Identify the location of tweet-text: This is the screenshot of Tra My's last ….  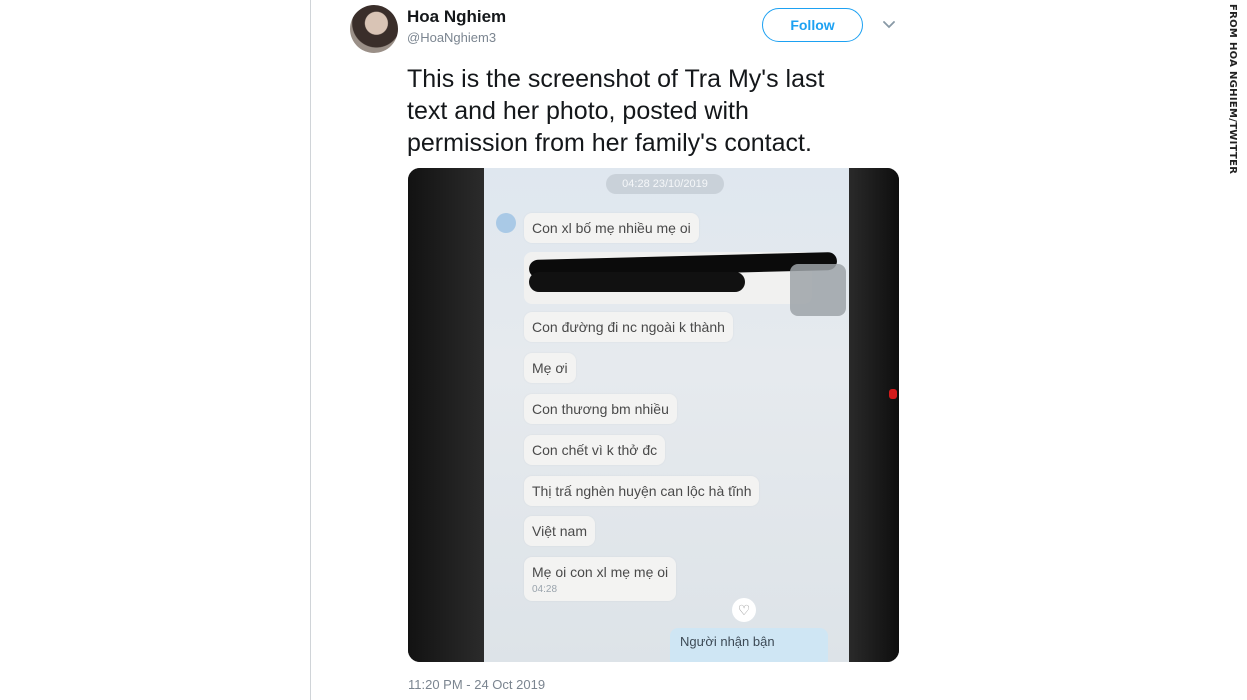
(647, 111).